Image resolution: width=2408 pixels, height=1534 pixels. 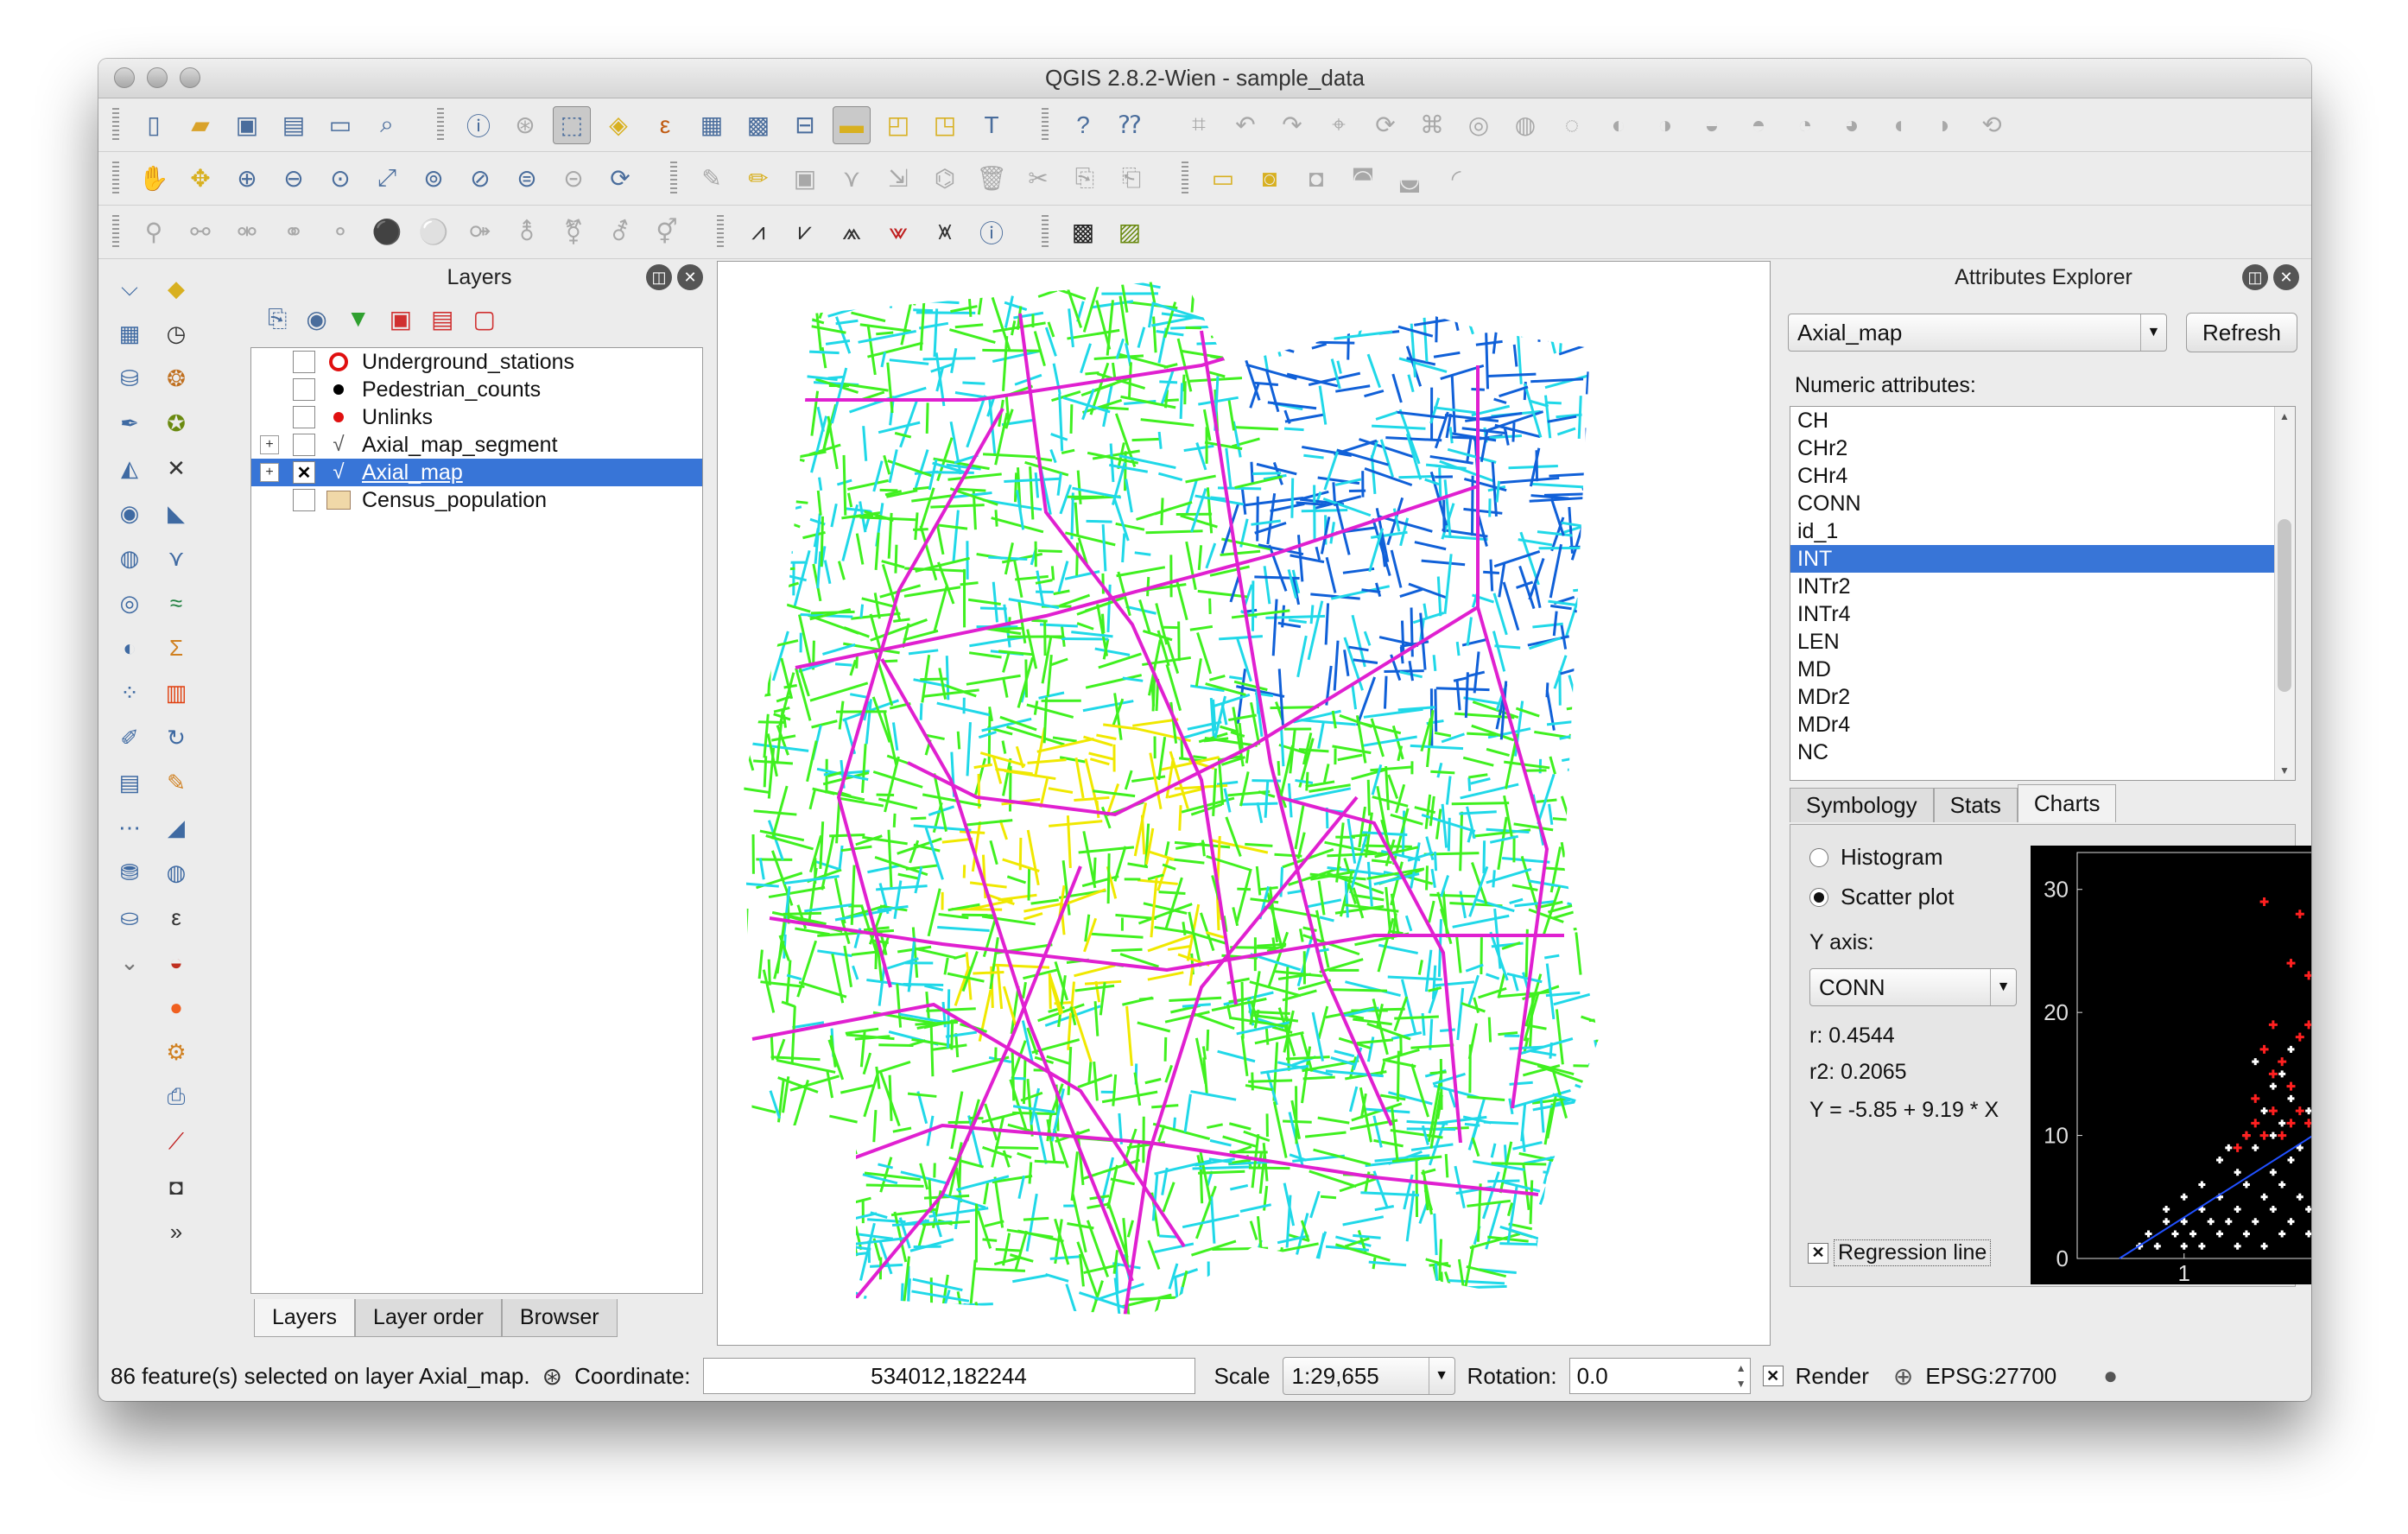 I want to click on help-contents-icon: ?, so click(x=1083, y=125).